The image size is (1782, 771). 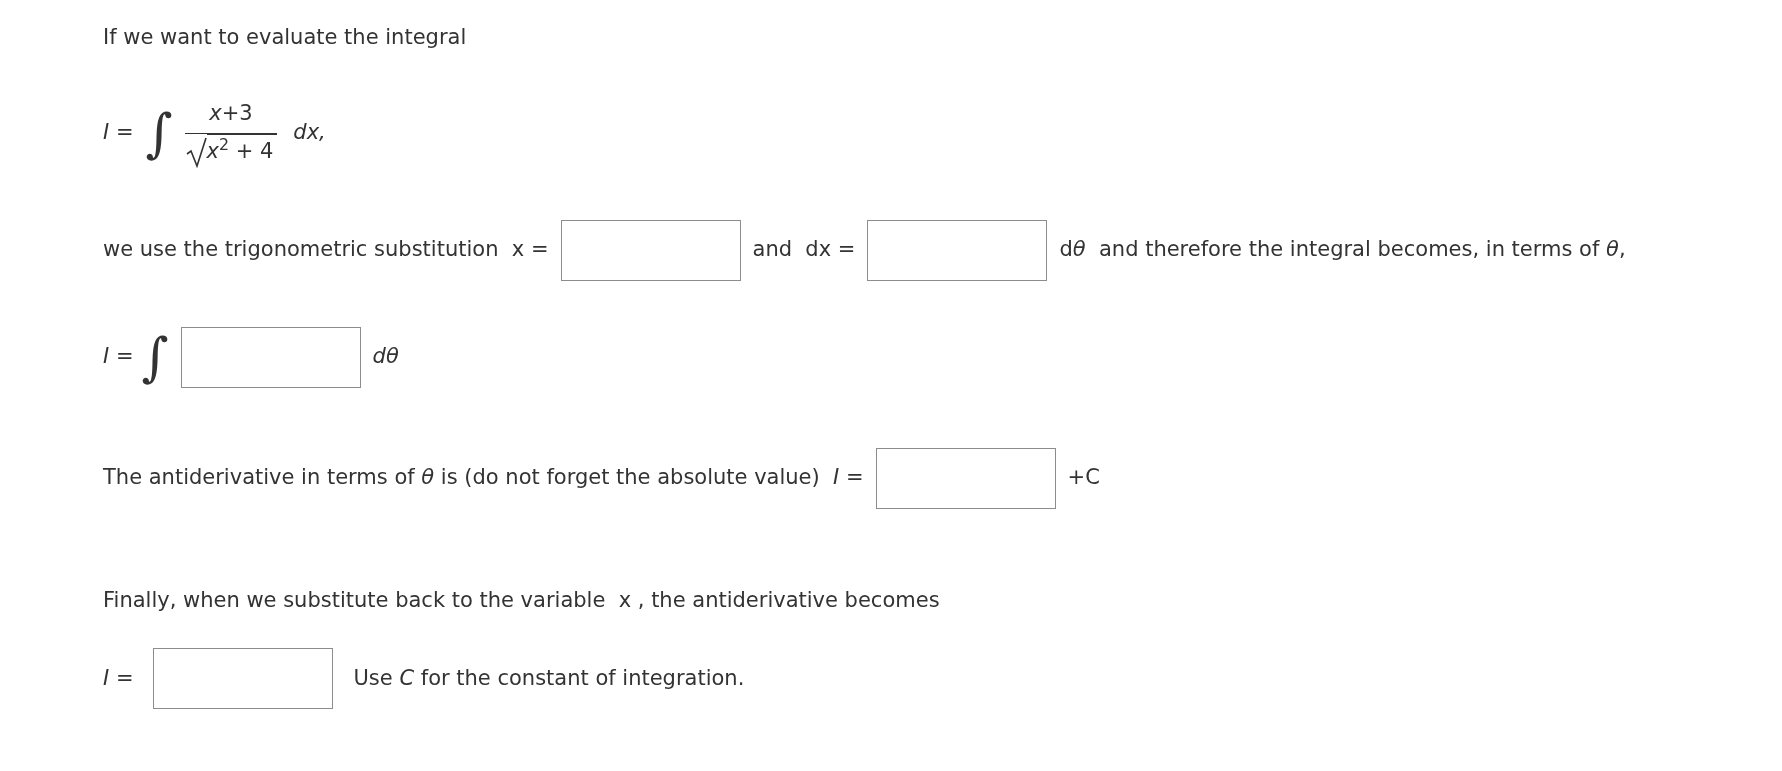 What do you see at coordinates (549, 678) in the screenshot?
I see `math-text: Use C for the constant of integration.` at bounding box center [549, 678].